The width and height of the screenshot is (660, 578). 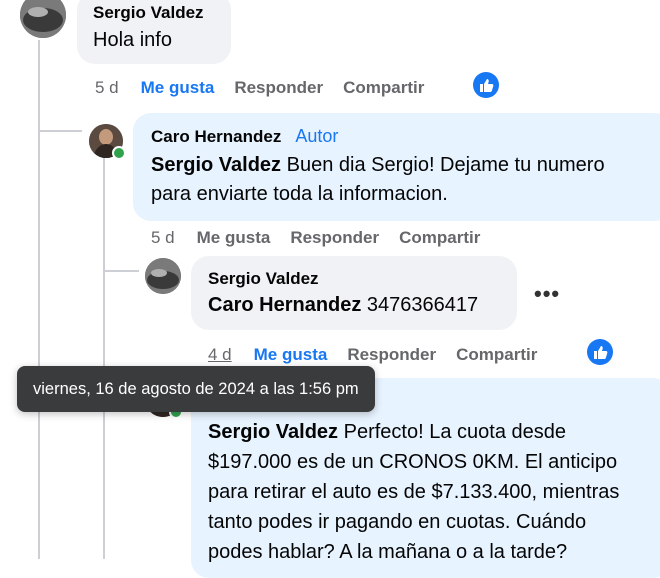 I want to click on more-options-icon: •••, so click(x=547, y=294).